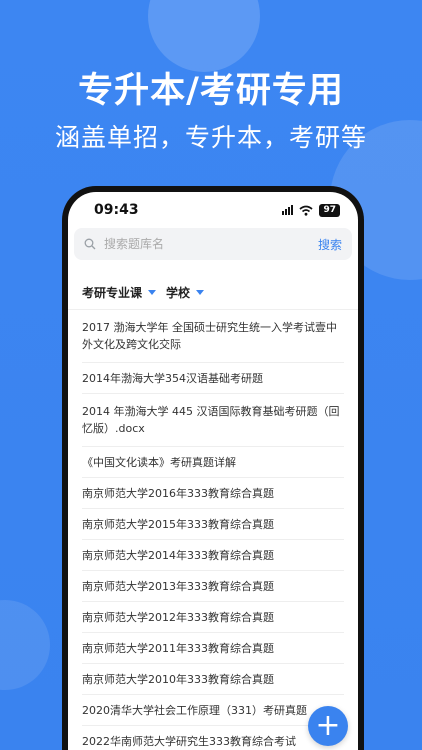 This screenshot has height=750, width=422. I want to click on status-icons: 97, so click(311, 210).